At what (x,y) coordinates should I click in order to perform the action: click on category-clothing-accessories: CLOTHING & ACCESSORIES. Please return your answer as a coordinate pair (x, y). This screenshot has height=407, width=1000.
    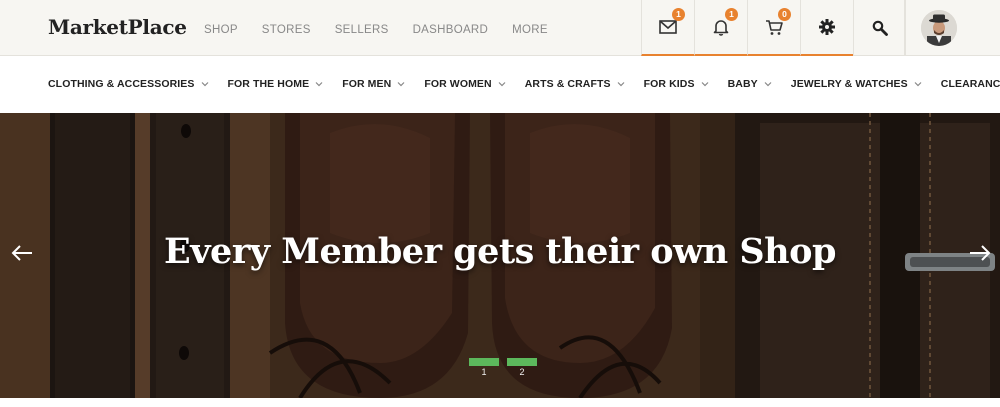
    Looking at the image, I should click on (128, 84).